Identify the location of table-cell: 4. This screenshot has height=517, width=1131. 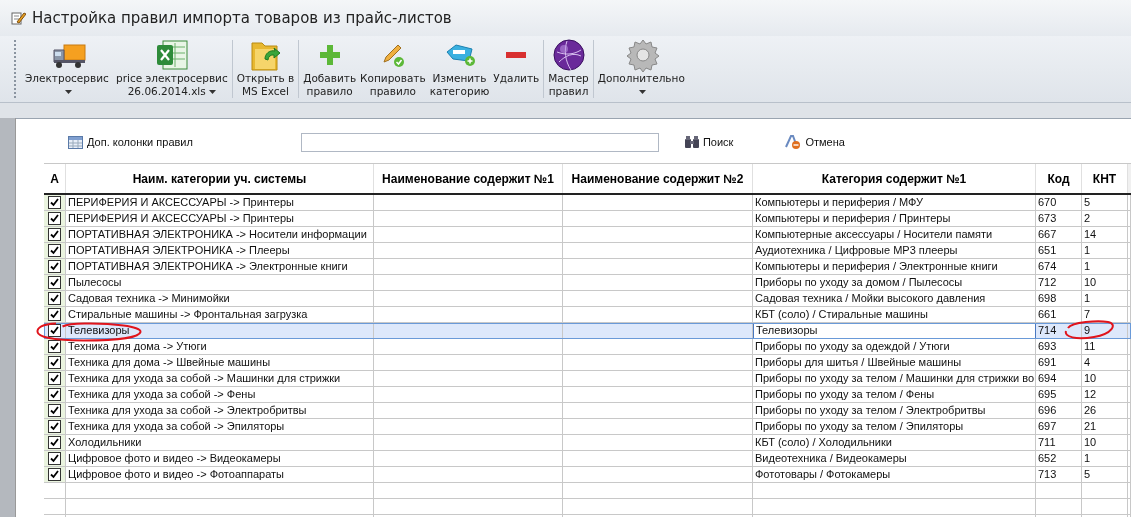
(1105, 363).